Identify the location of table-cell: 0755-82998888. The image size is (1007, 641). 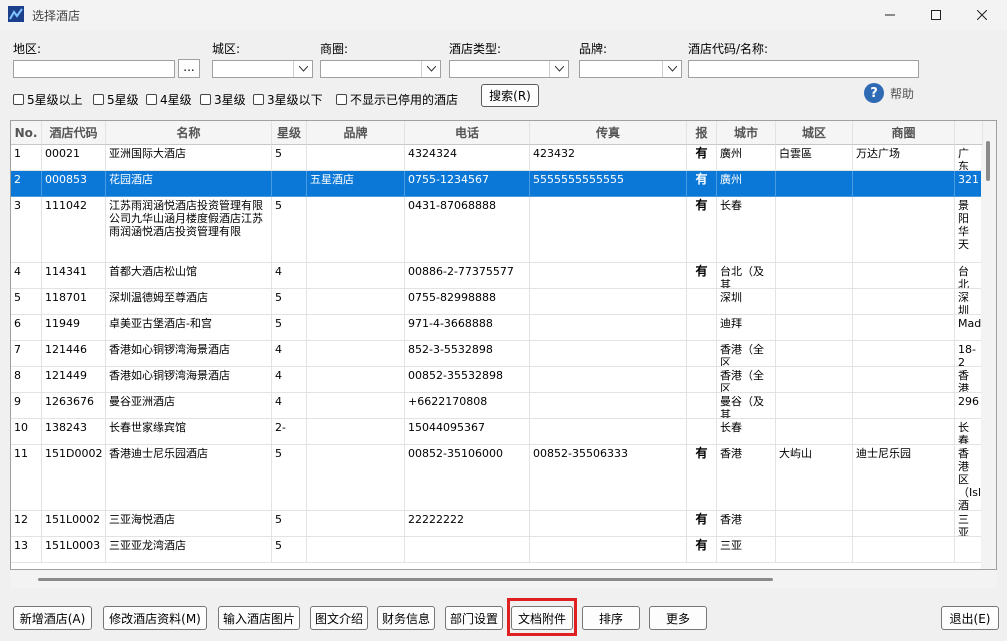
(467, 302).